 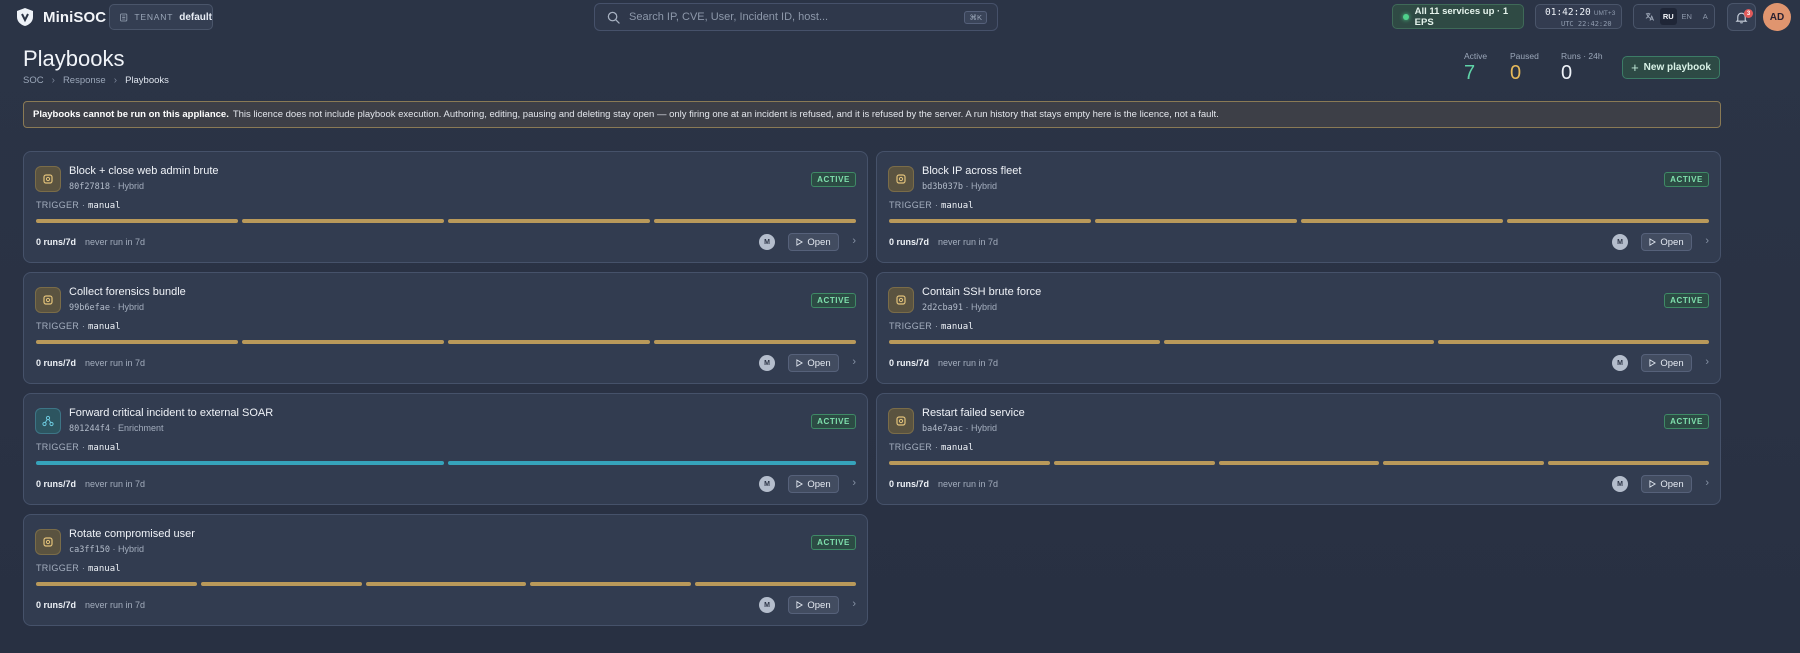 What do you see at coordinates (89, 550) in the screenshot?
I see `playbook-id: ca3ff150` at bounding box center [89, 550].